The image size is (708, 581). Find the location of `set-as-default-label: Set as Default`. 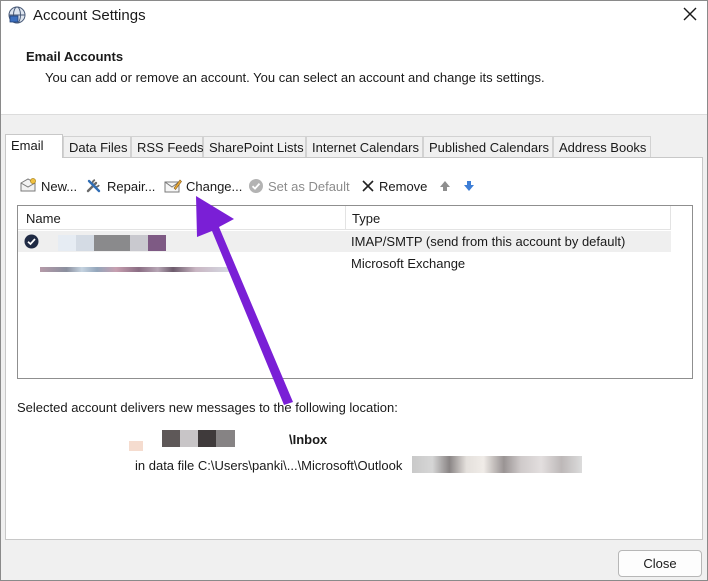

set-as-default-label: Set as Default is located at coordinates (309, 186).